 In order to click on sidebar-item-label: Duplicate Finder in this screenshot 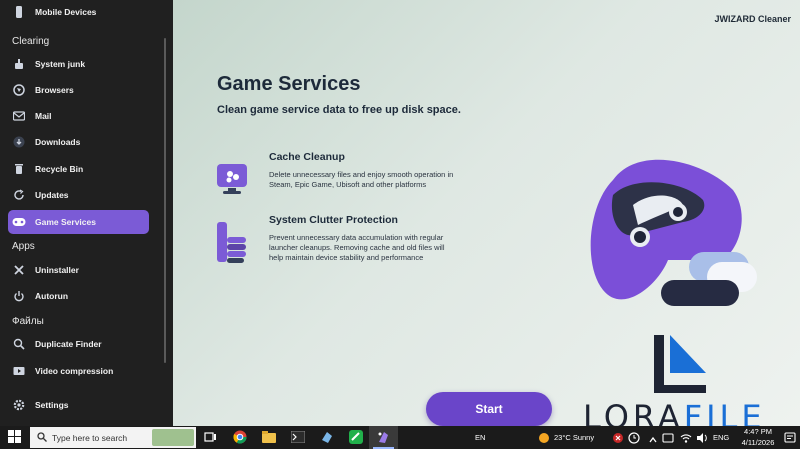, I will do `click(68, 344)`.